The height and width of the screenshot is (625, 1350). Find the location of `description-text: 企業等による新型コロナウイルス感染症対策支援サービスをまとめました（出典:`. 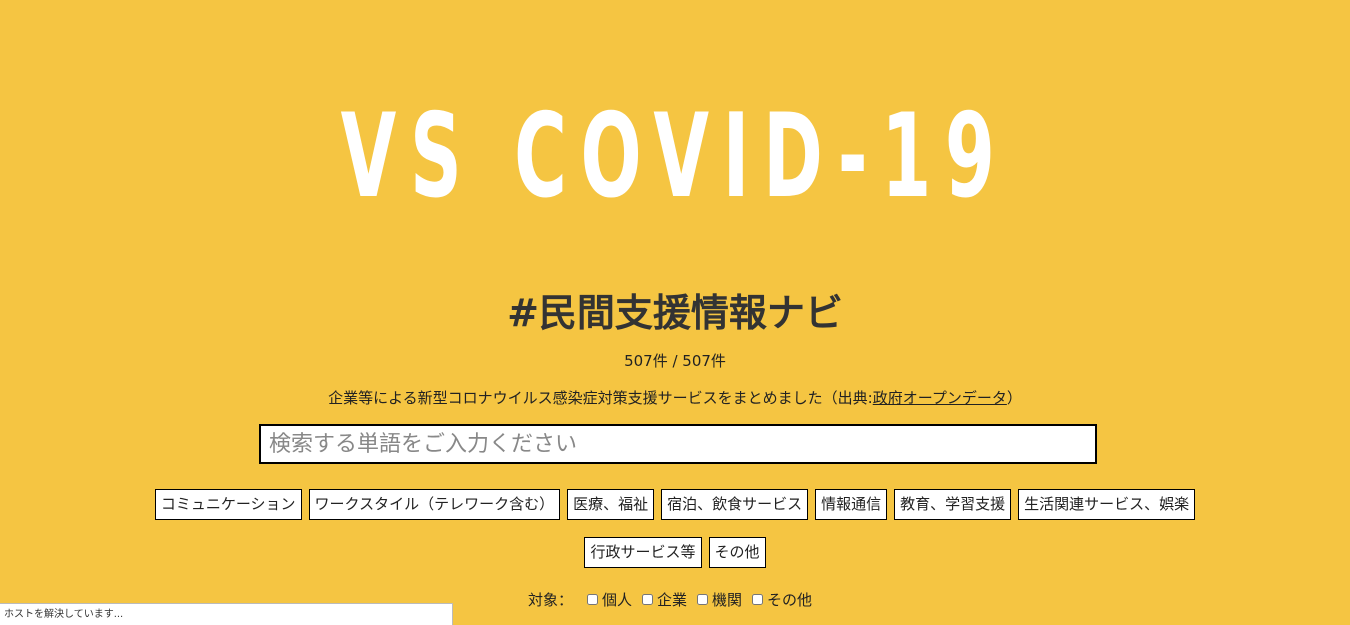

description-text: 企業等による新型コロナウイルス感染症対策支援サービスをまとめました（出典: is located at coordinates (600, 398).